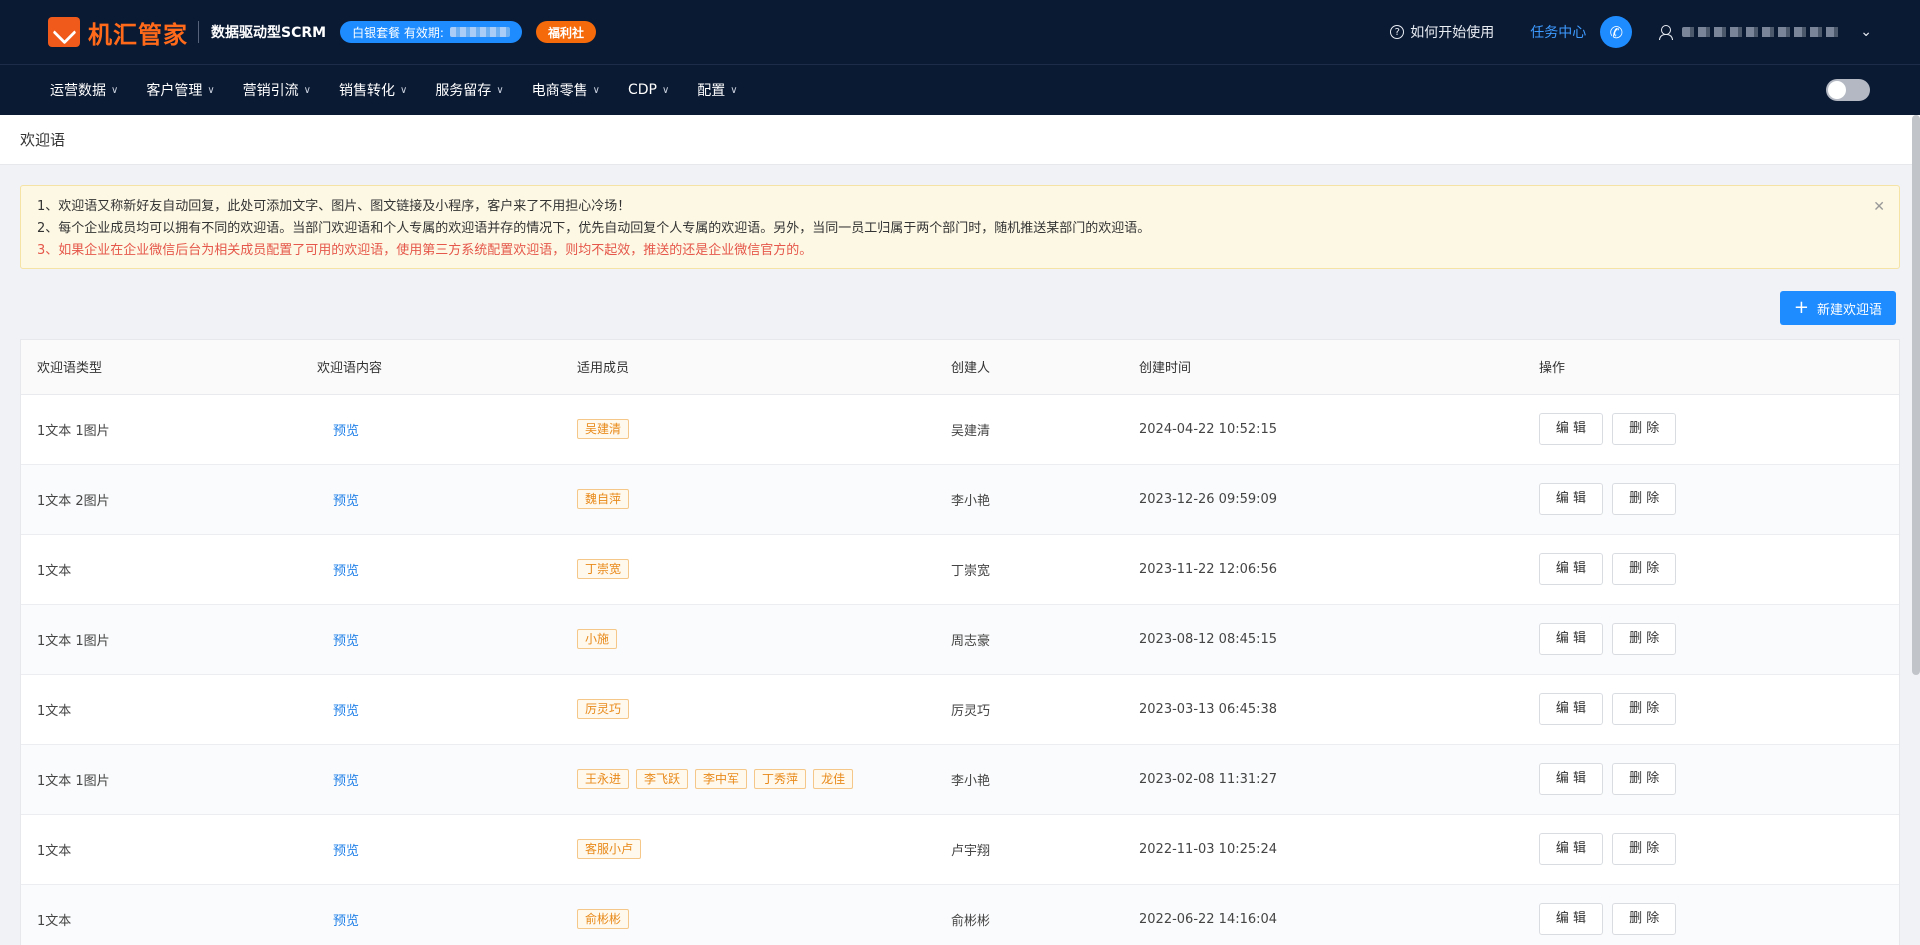  I want to click on nav-item-operations: 运营数据 ∨, so click(84, 90).